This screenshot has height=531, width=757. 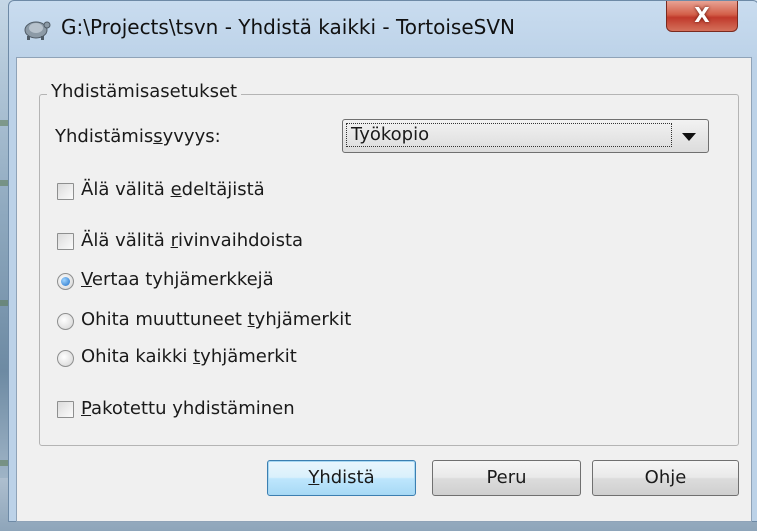 What do you see at coordinates (689, 137) in the screenshot?
I see `chevron-down-icon` at bounding box center [689, 137].